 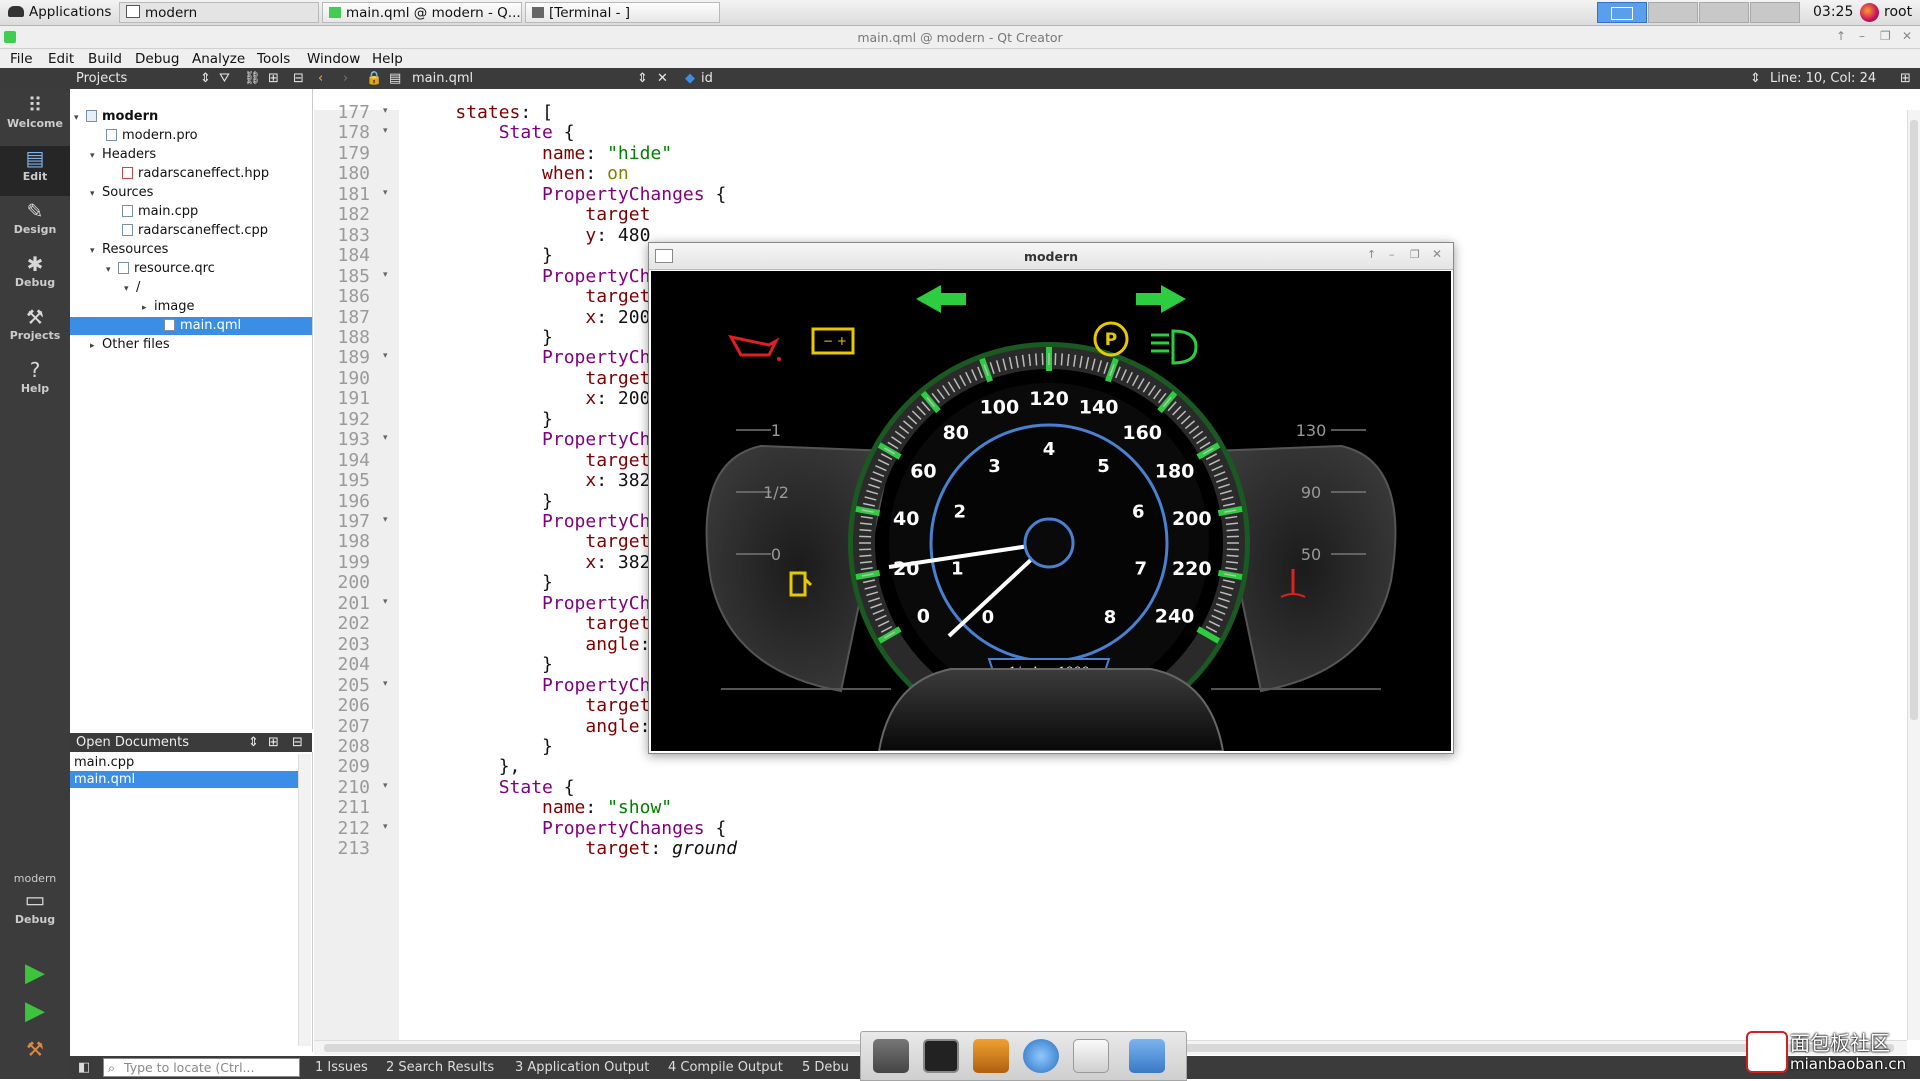 I want to click on editor-vertical-scrollbar, so click(x=1913, y=575).